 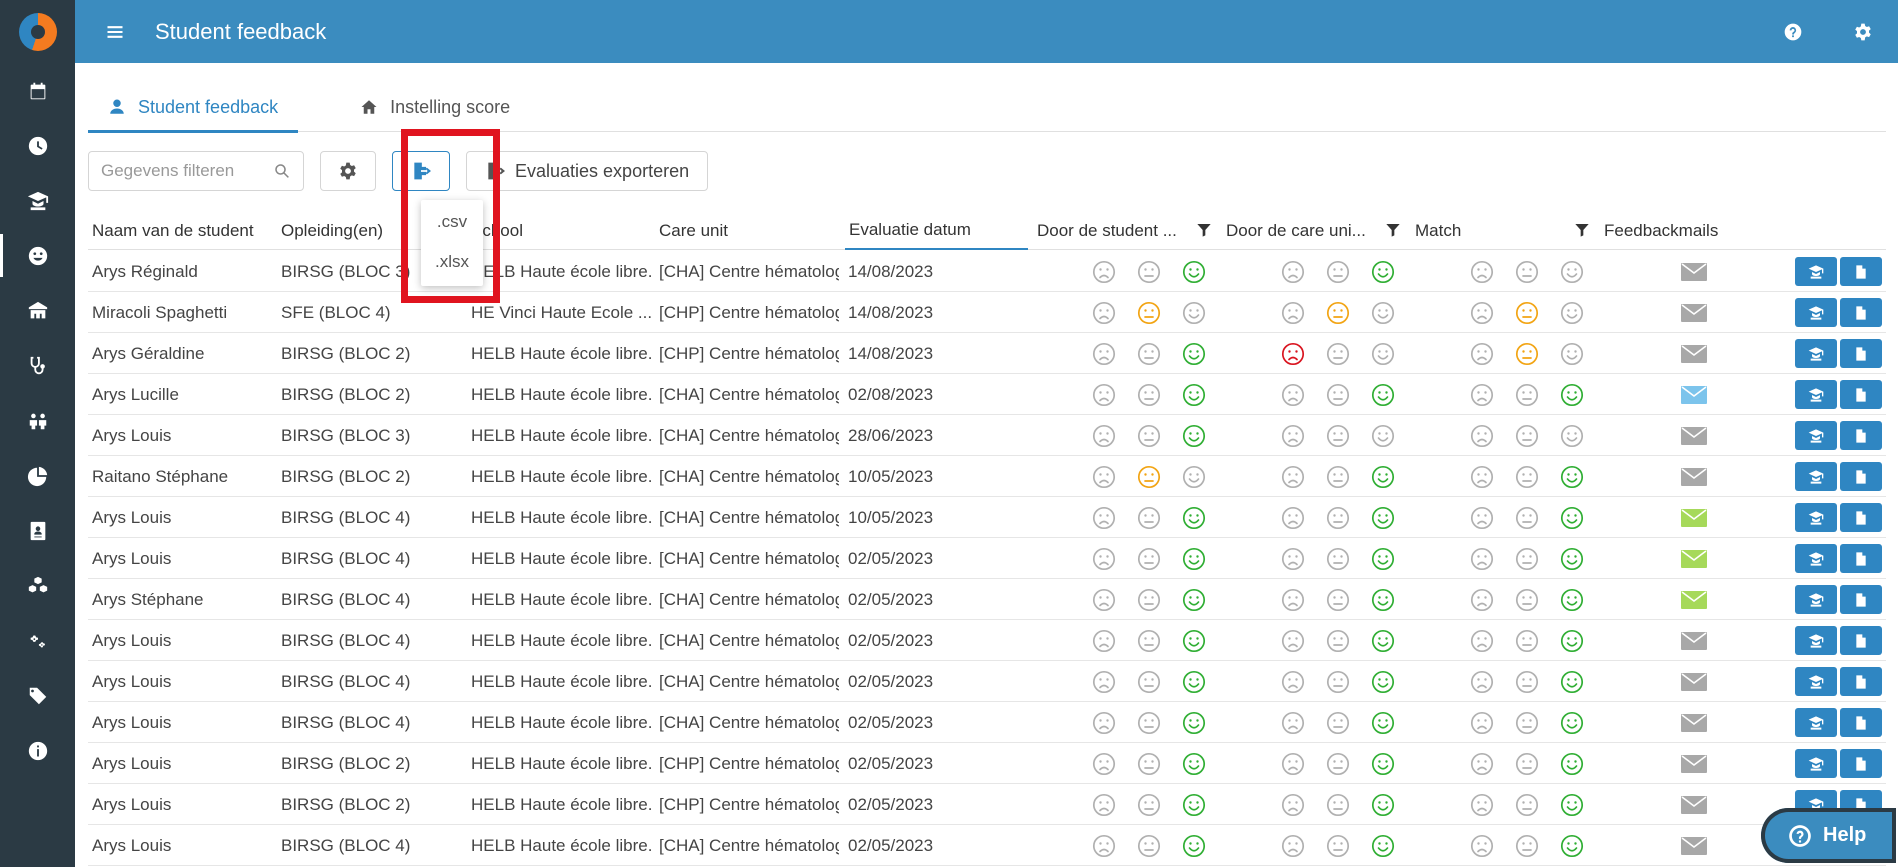 I want to click on sidebar-item-badge, so click(x=37, y=530).